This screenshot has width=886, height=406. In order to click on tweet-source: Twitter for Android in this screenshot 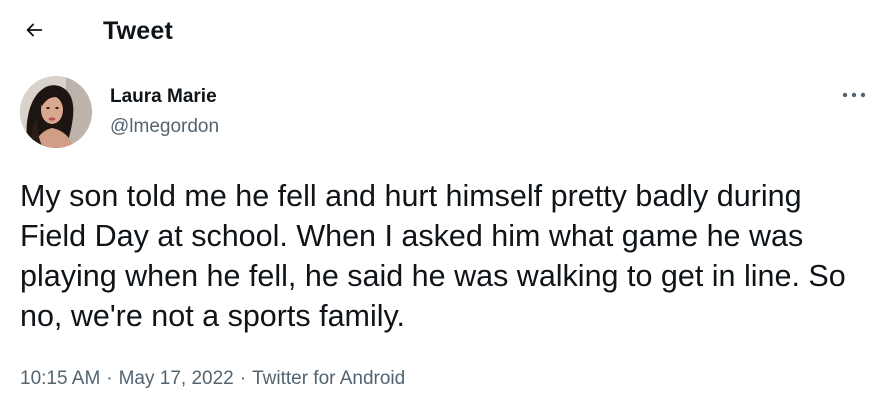, I will do `click(328, 378)`.